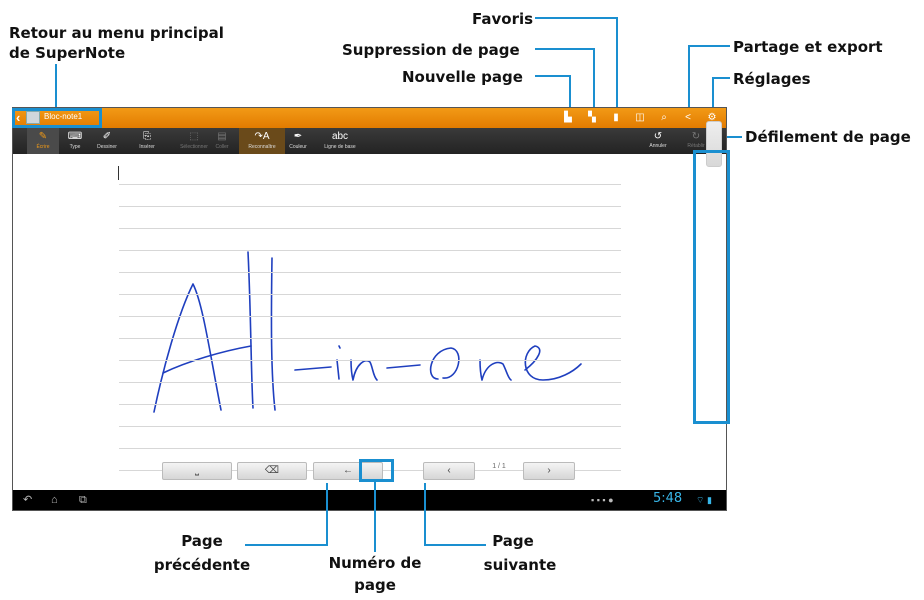 The height and width of the screenshot is (600, 924). What do you see at coordinates (75, 136) in the screenshot?
I see `keyboard-icon: ⌨` at bounding box center [75, 136].